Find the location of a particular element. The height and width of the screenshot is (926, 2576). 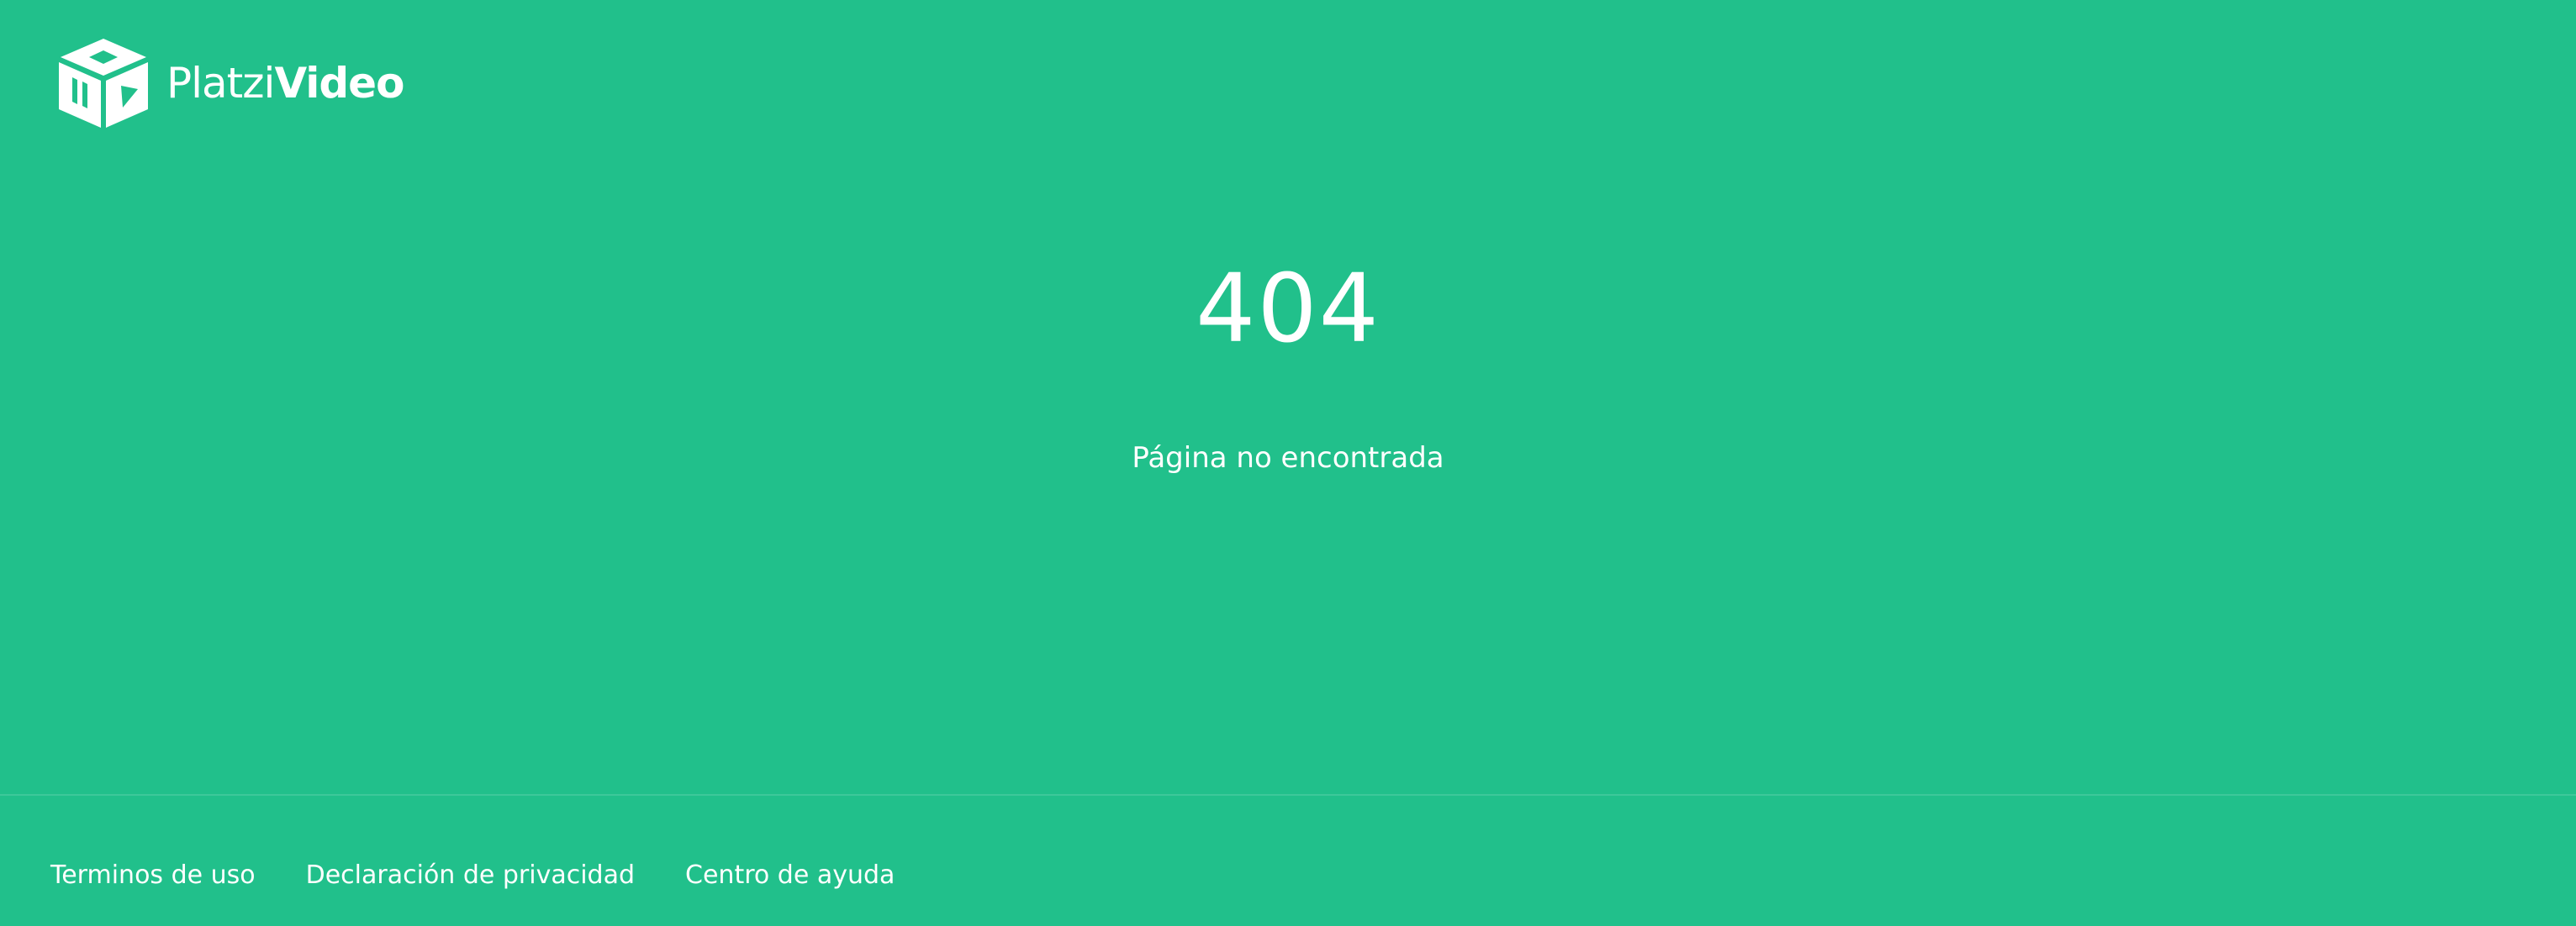

footer-link-help: Centro de ayuda is located at coordinates (790, 876).